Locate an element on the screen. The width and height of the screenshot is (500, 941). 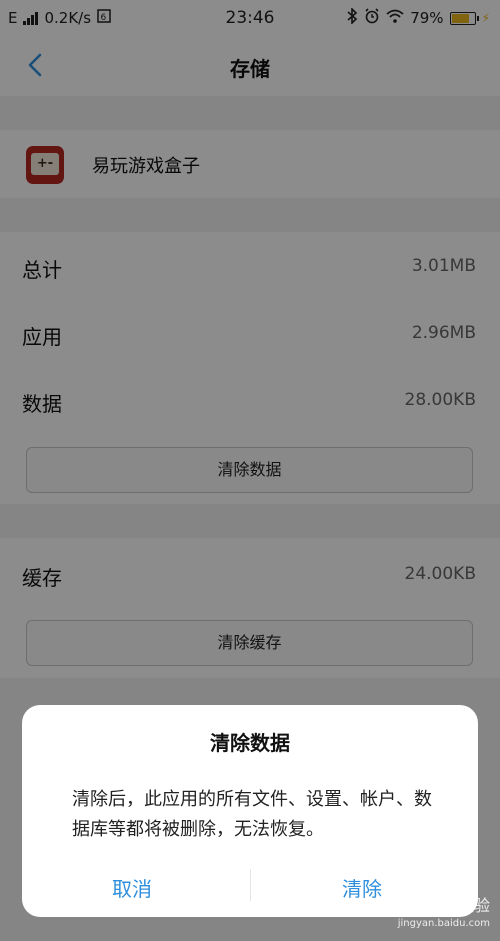
watermark-text: Baidu经验 is located at coordinates (451, 905).